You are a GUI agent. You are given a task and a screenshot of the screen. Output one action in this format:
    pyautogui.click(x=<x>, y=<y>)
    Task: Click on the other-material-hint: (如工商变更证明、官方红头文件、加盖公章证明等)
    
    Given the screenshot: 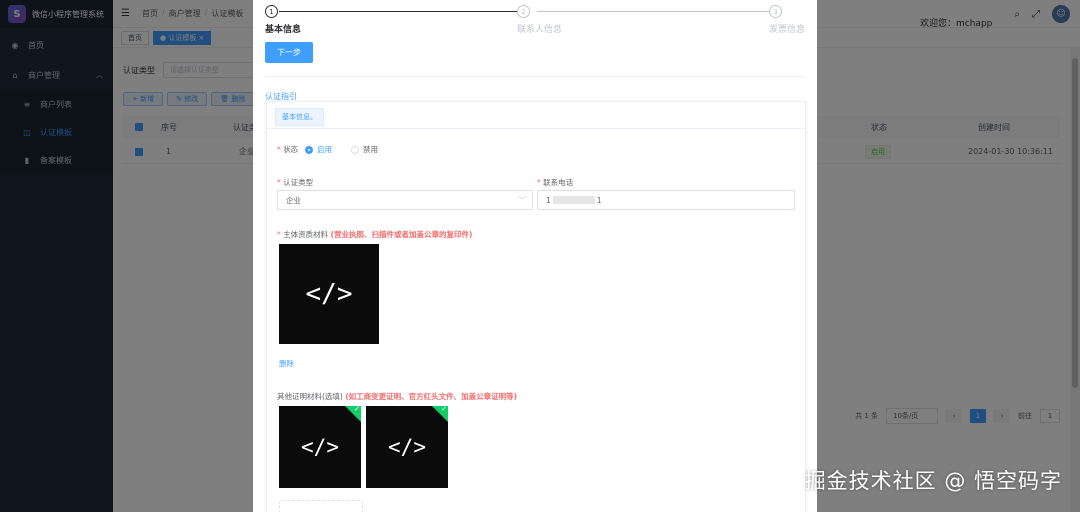 What is the action you would take?
    pyautogui.click(x=431, y=396)
    